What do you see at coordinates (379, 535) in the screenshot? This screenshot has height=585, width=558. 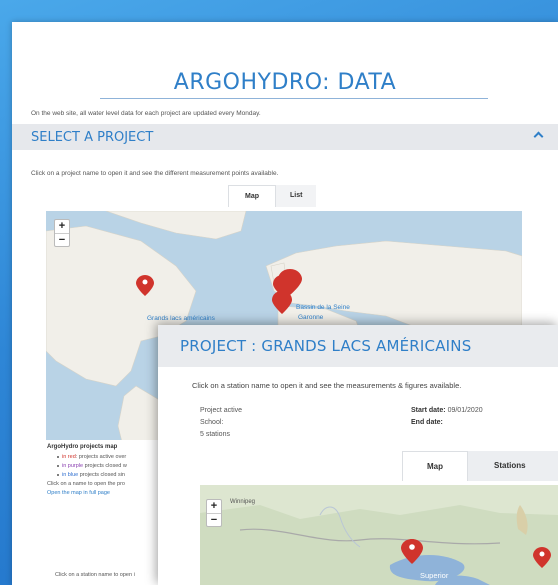 I see `lakes-map: Winnipeg Superior + −` at bounding box center [379, 535].